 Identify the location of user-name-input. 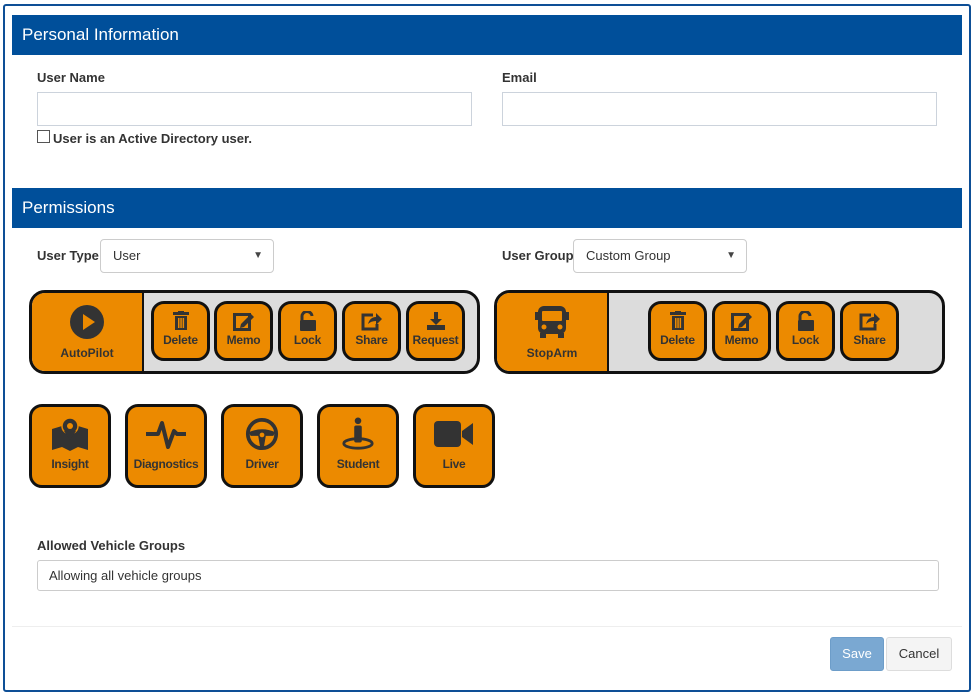
(254, 109).